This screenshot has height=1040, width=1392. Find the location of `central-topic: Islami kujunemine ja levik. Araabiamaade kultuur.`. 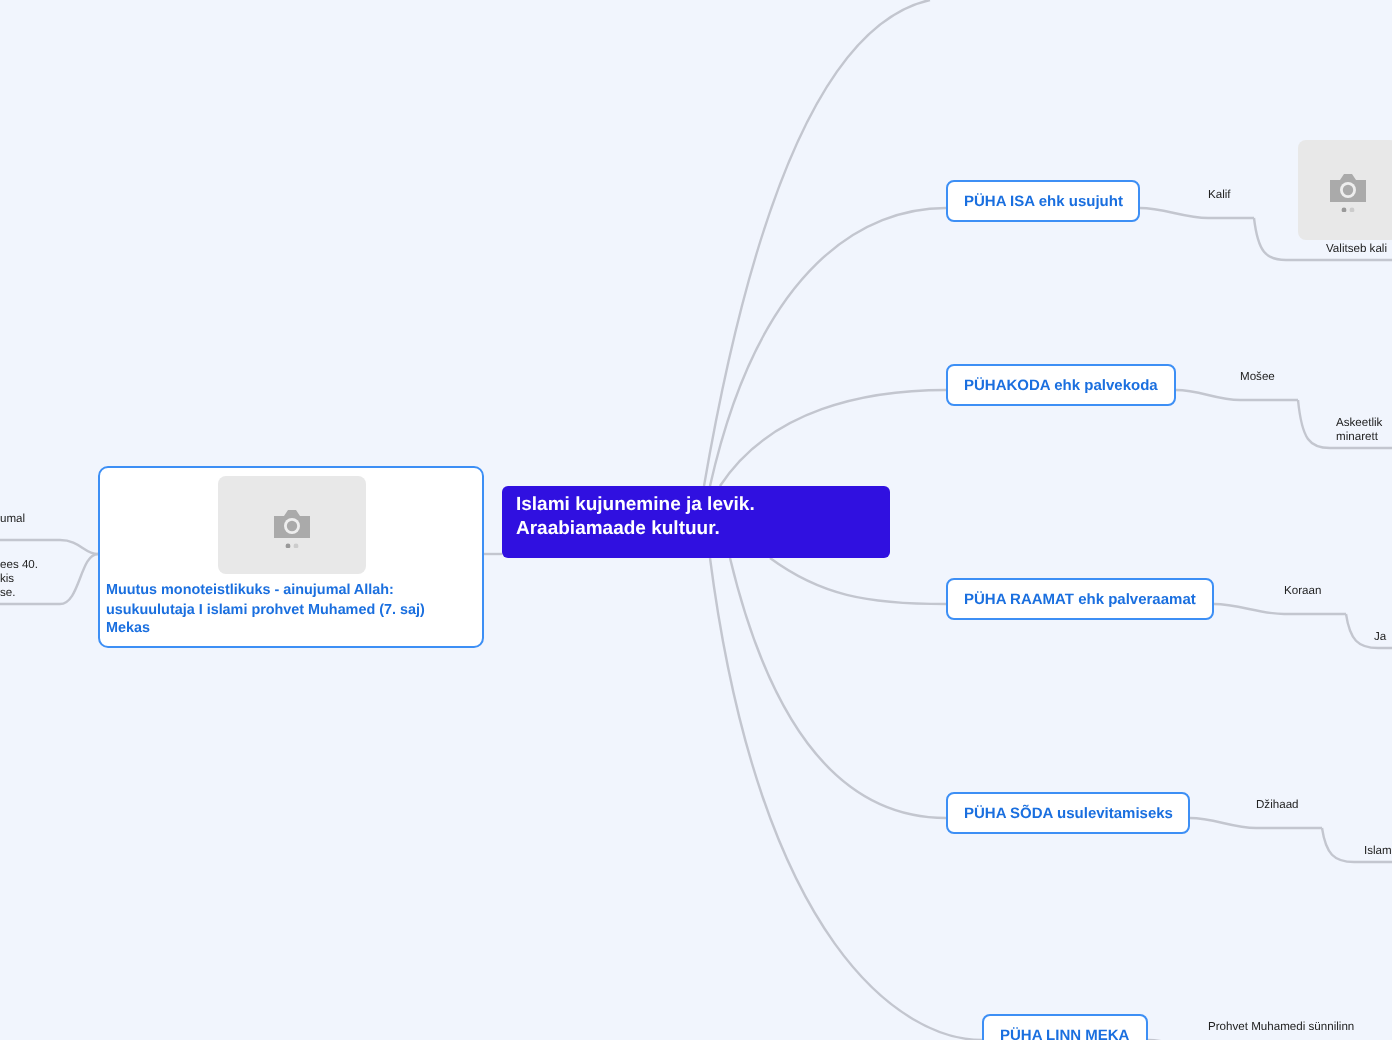

central-topic: Islami kujunemine ja levik. Araabiamaade kultuur. is located at coordinates (696, 522).